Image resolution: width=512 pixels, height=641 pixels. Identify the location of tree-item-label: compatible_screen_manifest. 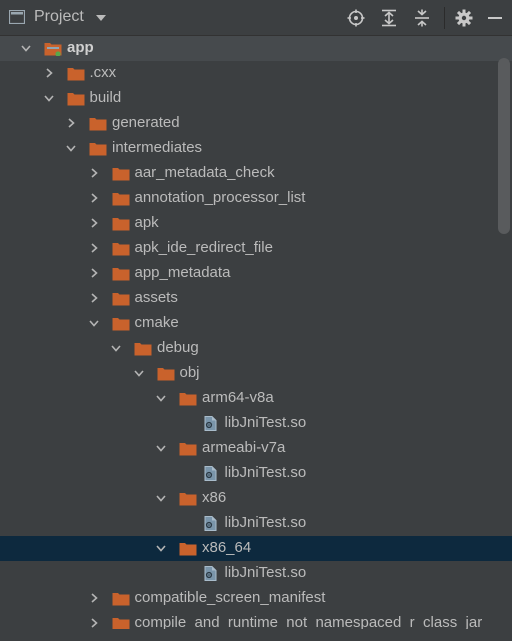
(230, 597).